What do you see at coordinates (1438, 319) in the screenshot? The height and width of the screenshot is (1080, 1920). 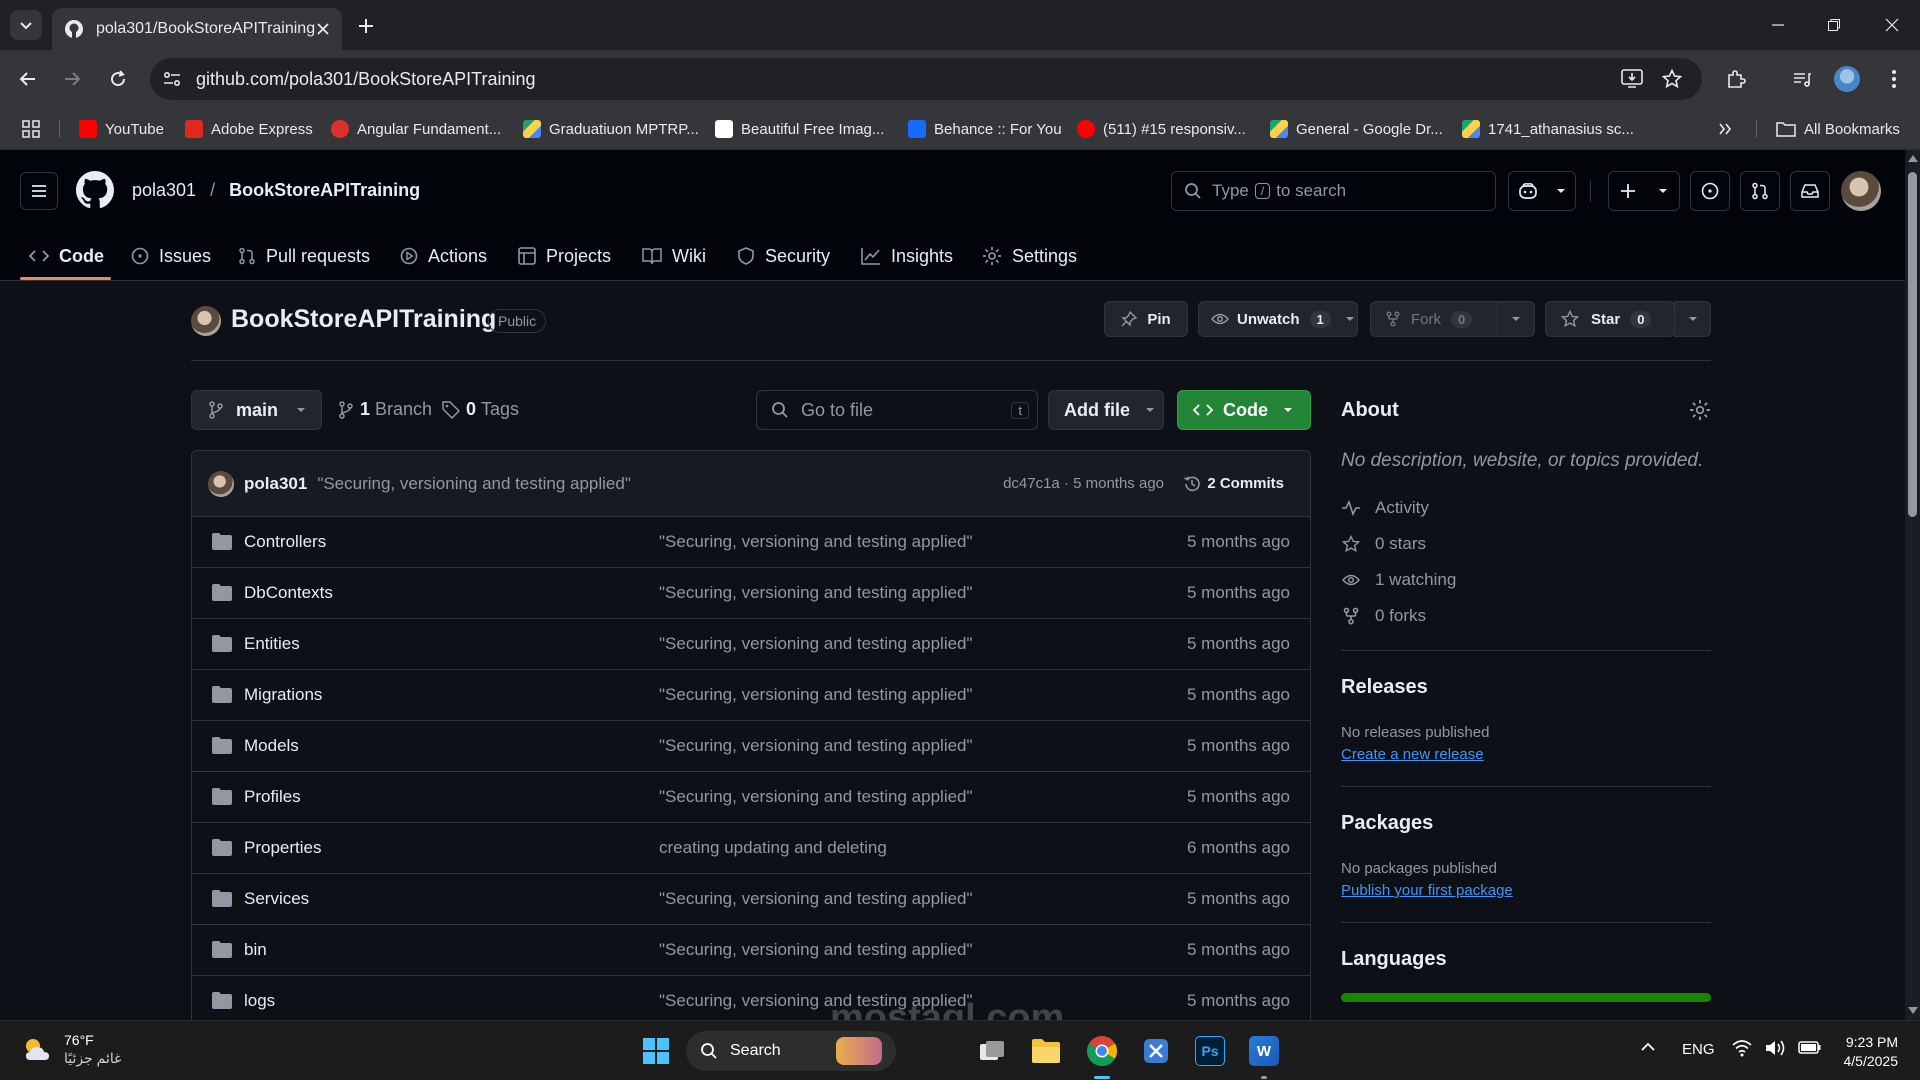 I see `fork-button: Fork 0` at bounding box center [1438, 319].